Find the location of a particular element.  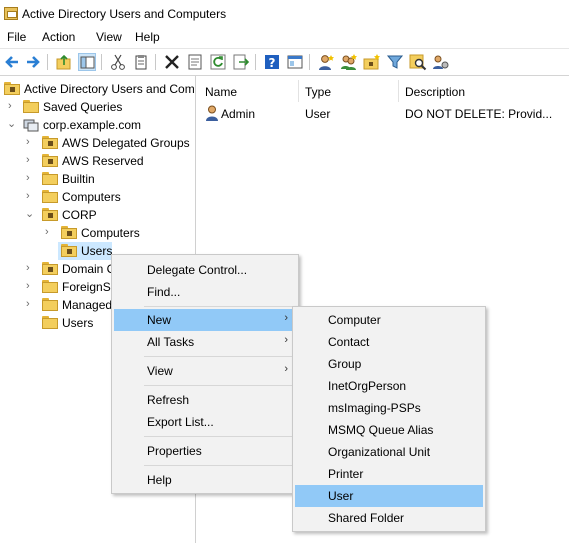

menu-item-view: View › is located at coordinates (205, 371).